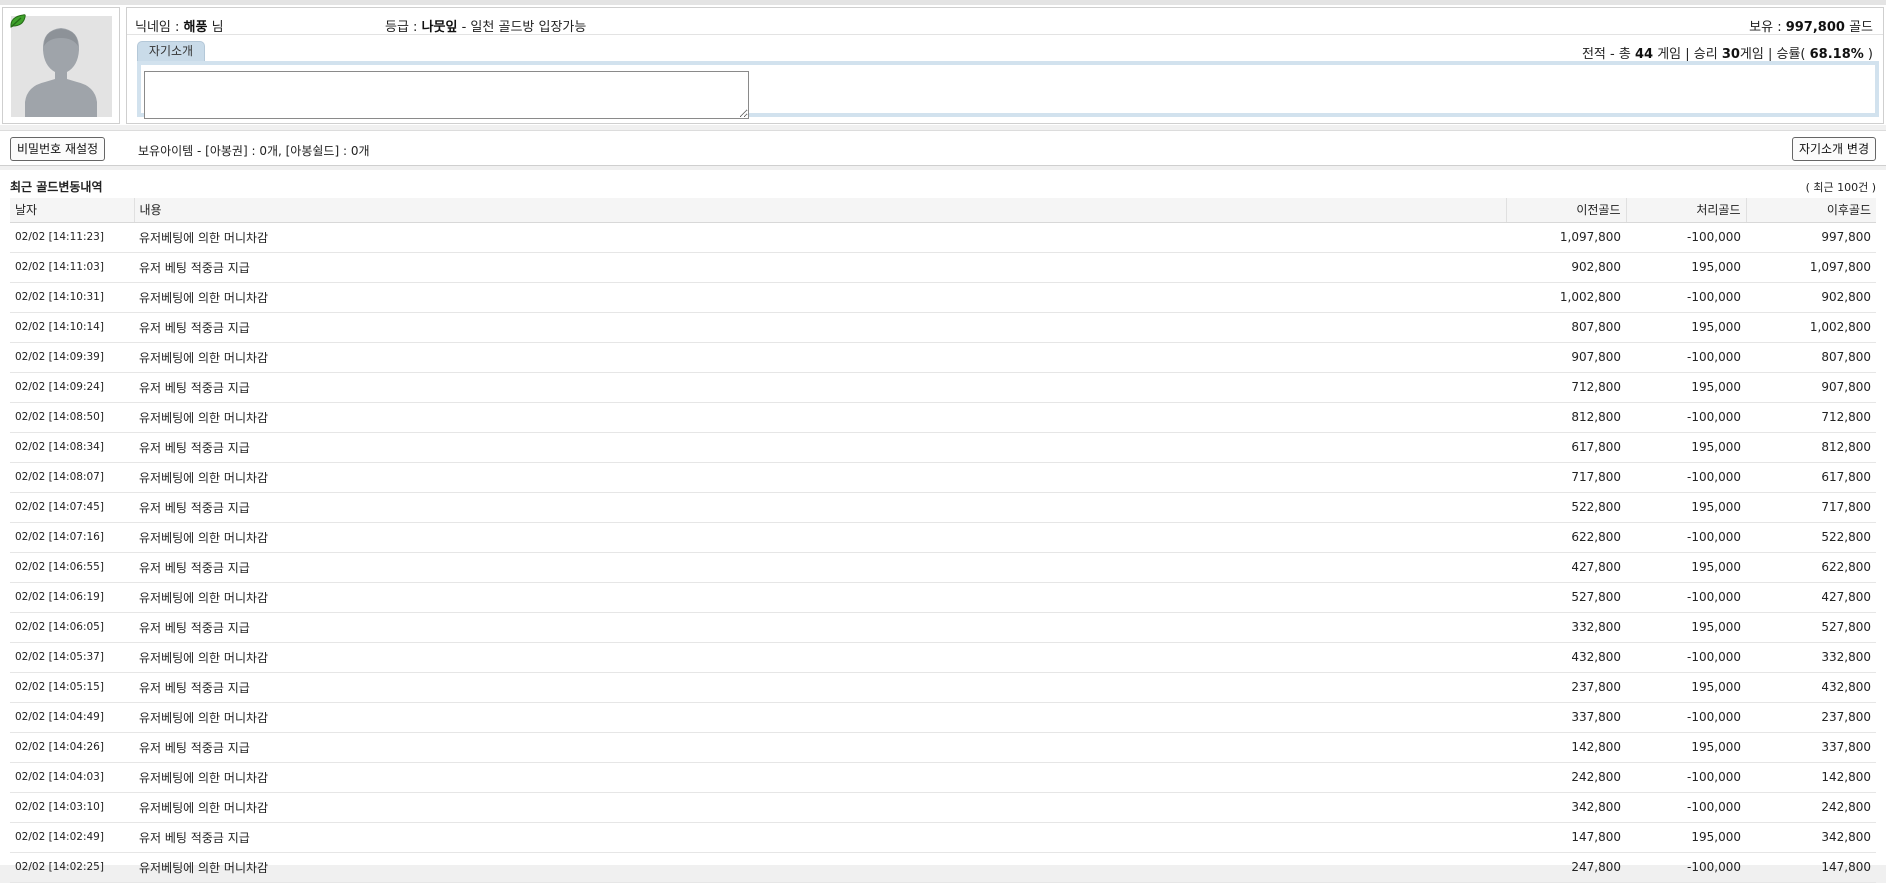 Image resolution: width=1886 pixels, height=883 pixels. Describe the element at coordinates (171, 51) in the screenshot. I see `tab-self-intro: 자기소개` at that location.